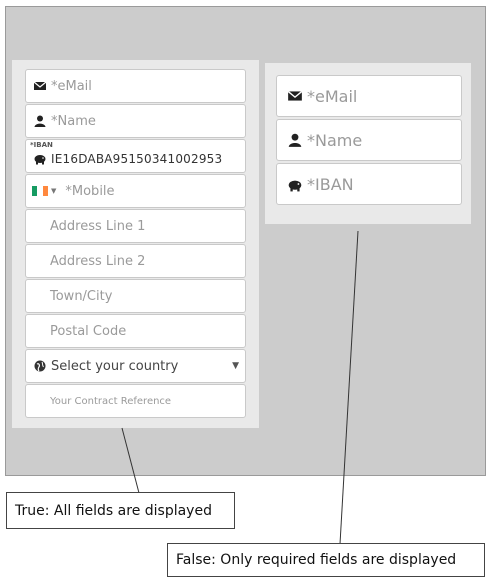 This screenshot has width=492, height=581. What do you see at coordinates (120, 510) in the screenshot?
I see `true-callout: True: All fields are displayed` at bounding box center [120, 510].